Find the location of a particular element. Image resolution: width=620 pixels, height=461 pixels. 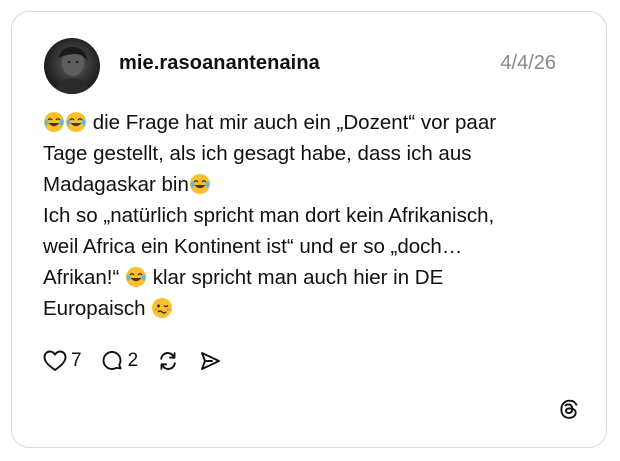

post-line-text: Afrikan!“ is located at coordinates (81, 277).